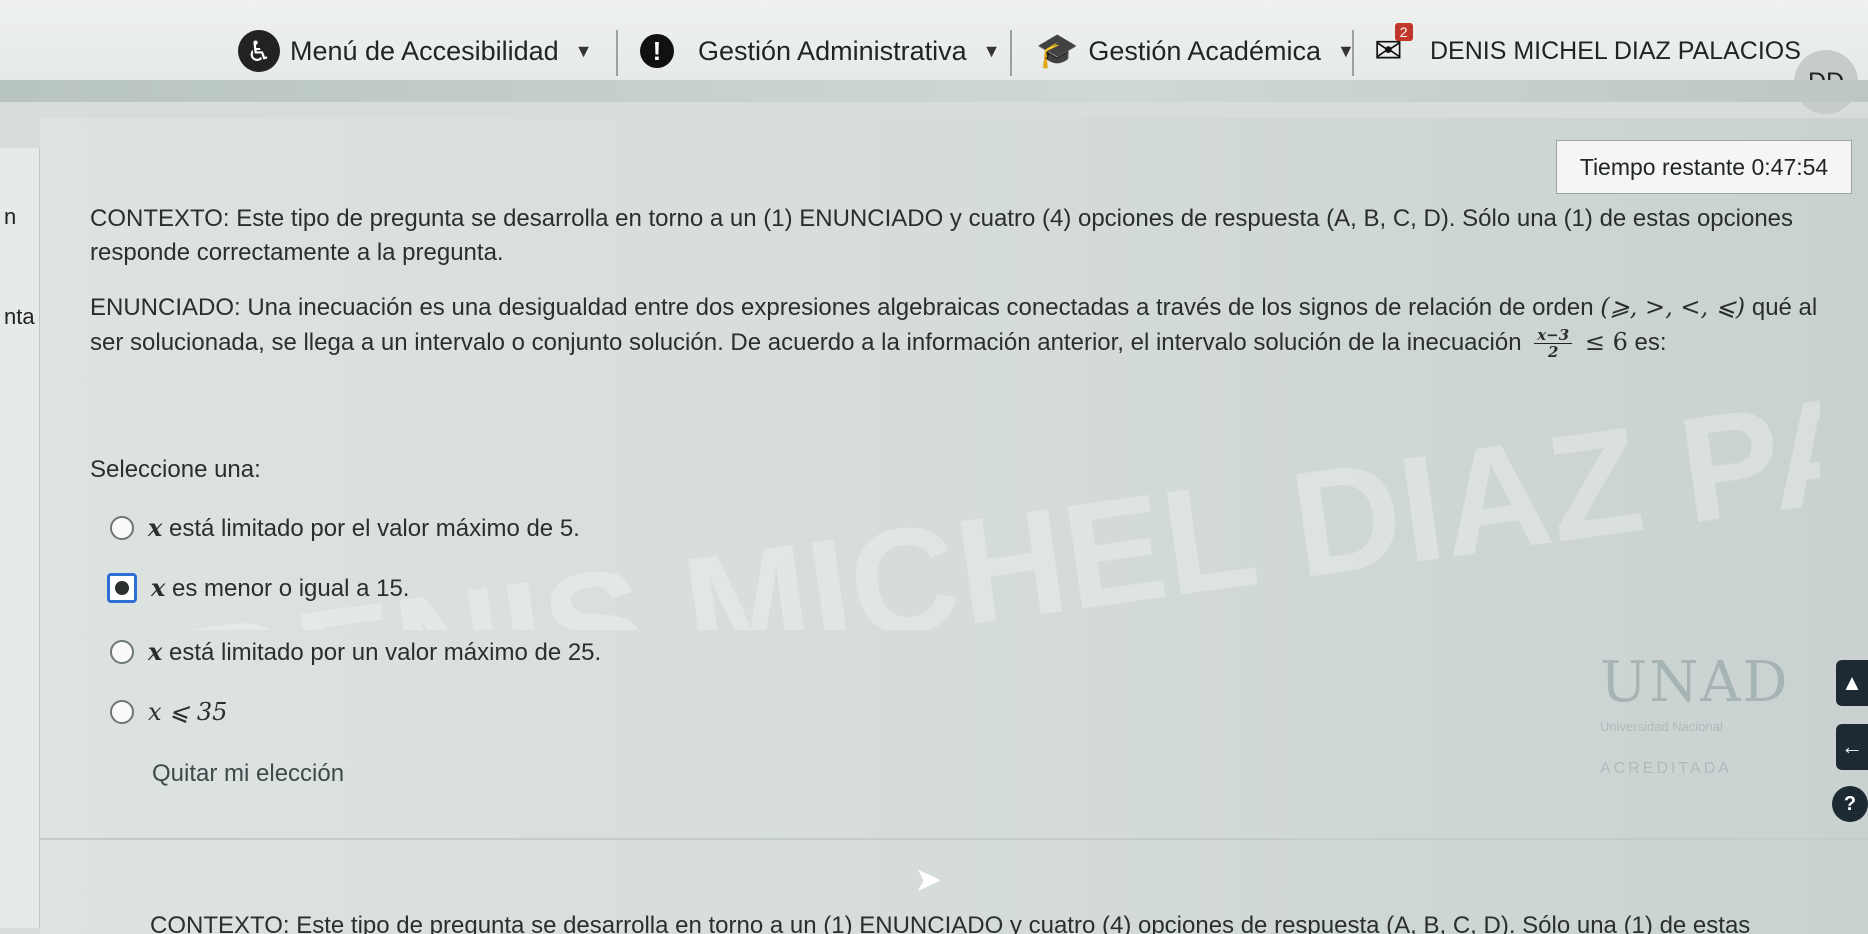 The height and width of the screenshot is (934, 1868). What do you see at coordinates (1650, 342) in the screenshot?
I see `statement-end: es:` at bounding box center [1650, 342].